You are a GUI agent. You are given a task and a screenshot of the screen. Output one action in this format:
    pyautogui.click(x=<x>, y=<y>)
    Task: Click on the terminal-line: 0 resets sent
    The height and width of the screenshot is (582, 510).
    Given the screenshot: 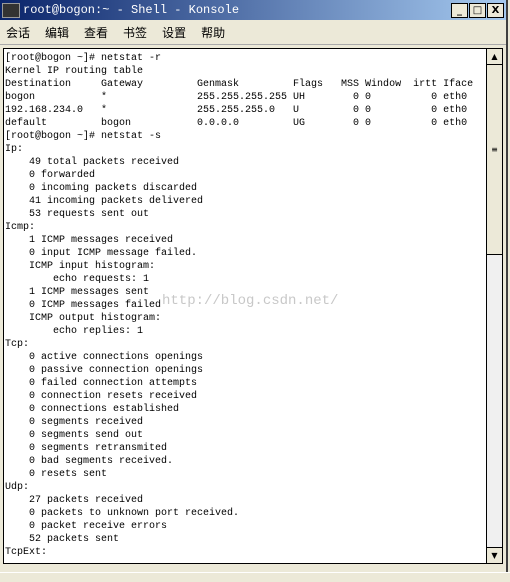 What is the action you would take?
    pyautogui.click(x=56, y=474)
    